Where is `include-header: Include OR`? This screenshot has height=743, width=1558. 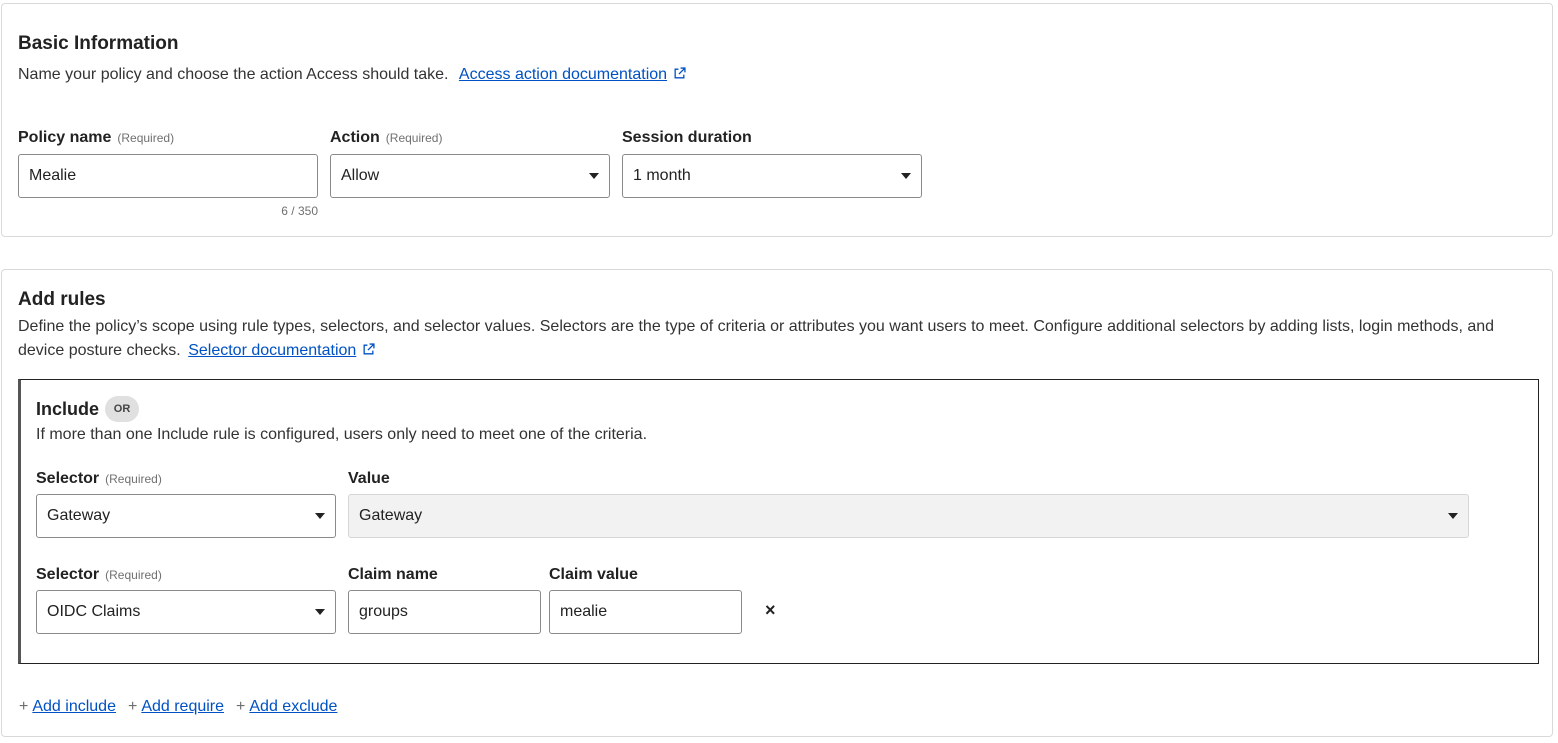 include-header: Include OR is located at coordinates (88, 409).